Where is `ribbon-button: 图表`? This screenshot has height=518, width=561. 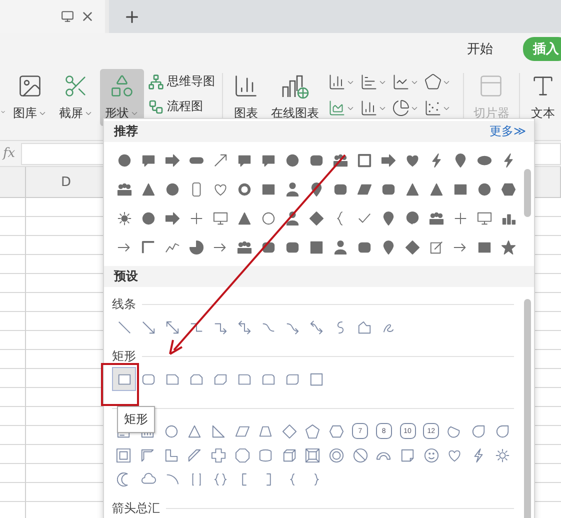
ribbon-button: 图表 is located at coordinates (246, 97).